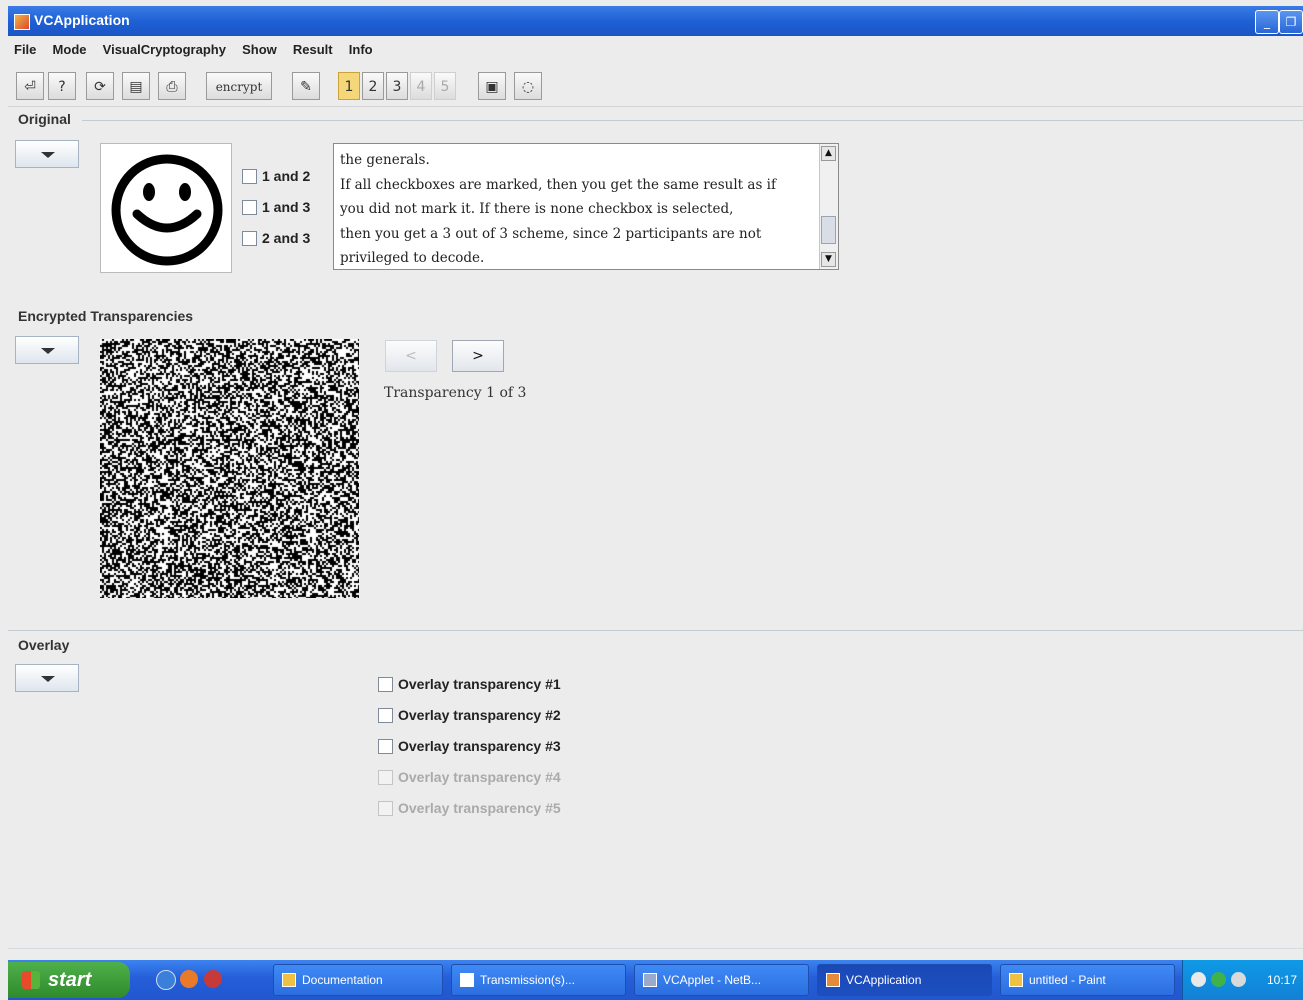 The width and height of the screenshot is (1303, 1000). I want to click on start-button: start, so click(69, 980).